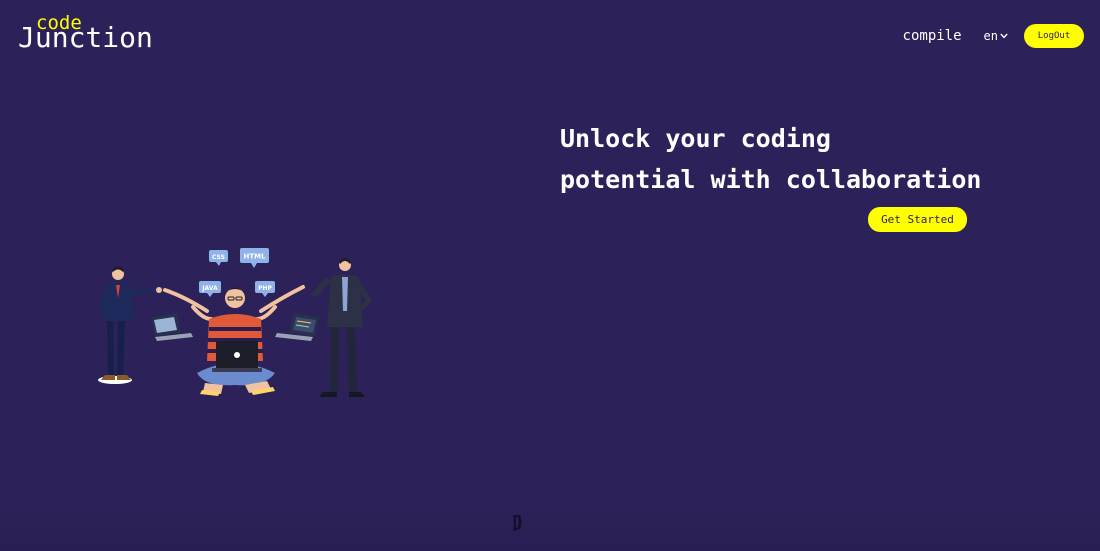  I want to click on logo-junction-text: Junction, so click(85, 37).